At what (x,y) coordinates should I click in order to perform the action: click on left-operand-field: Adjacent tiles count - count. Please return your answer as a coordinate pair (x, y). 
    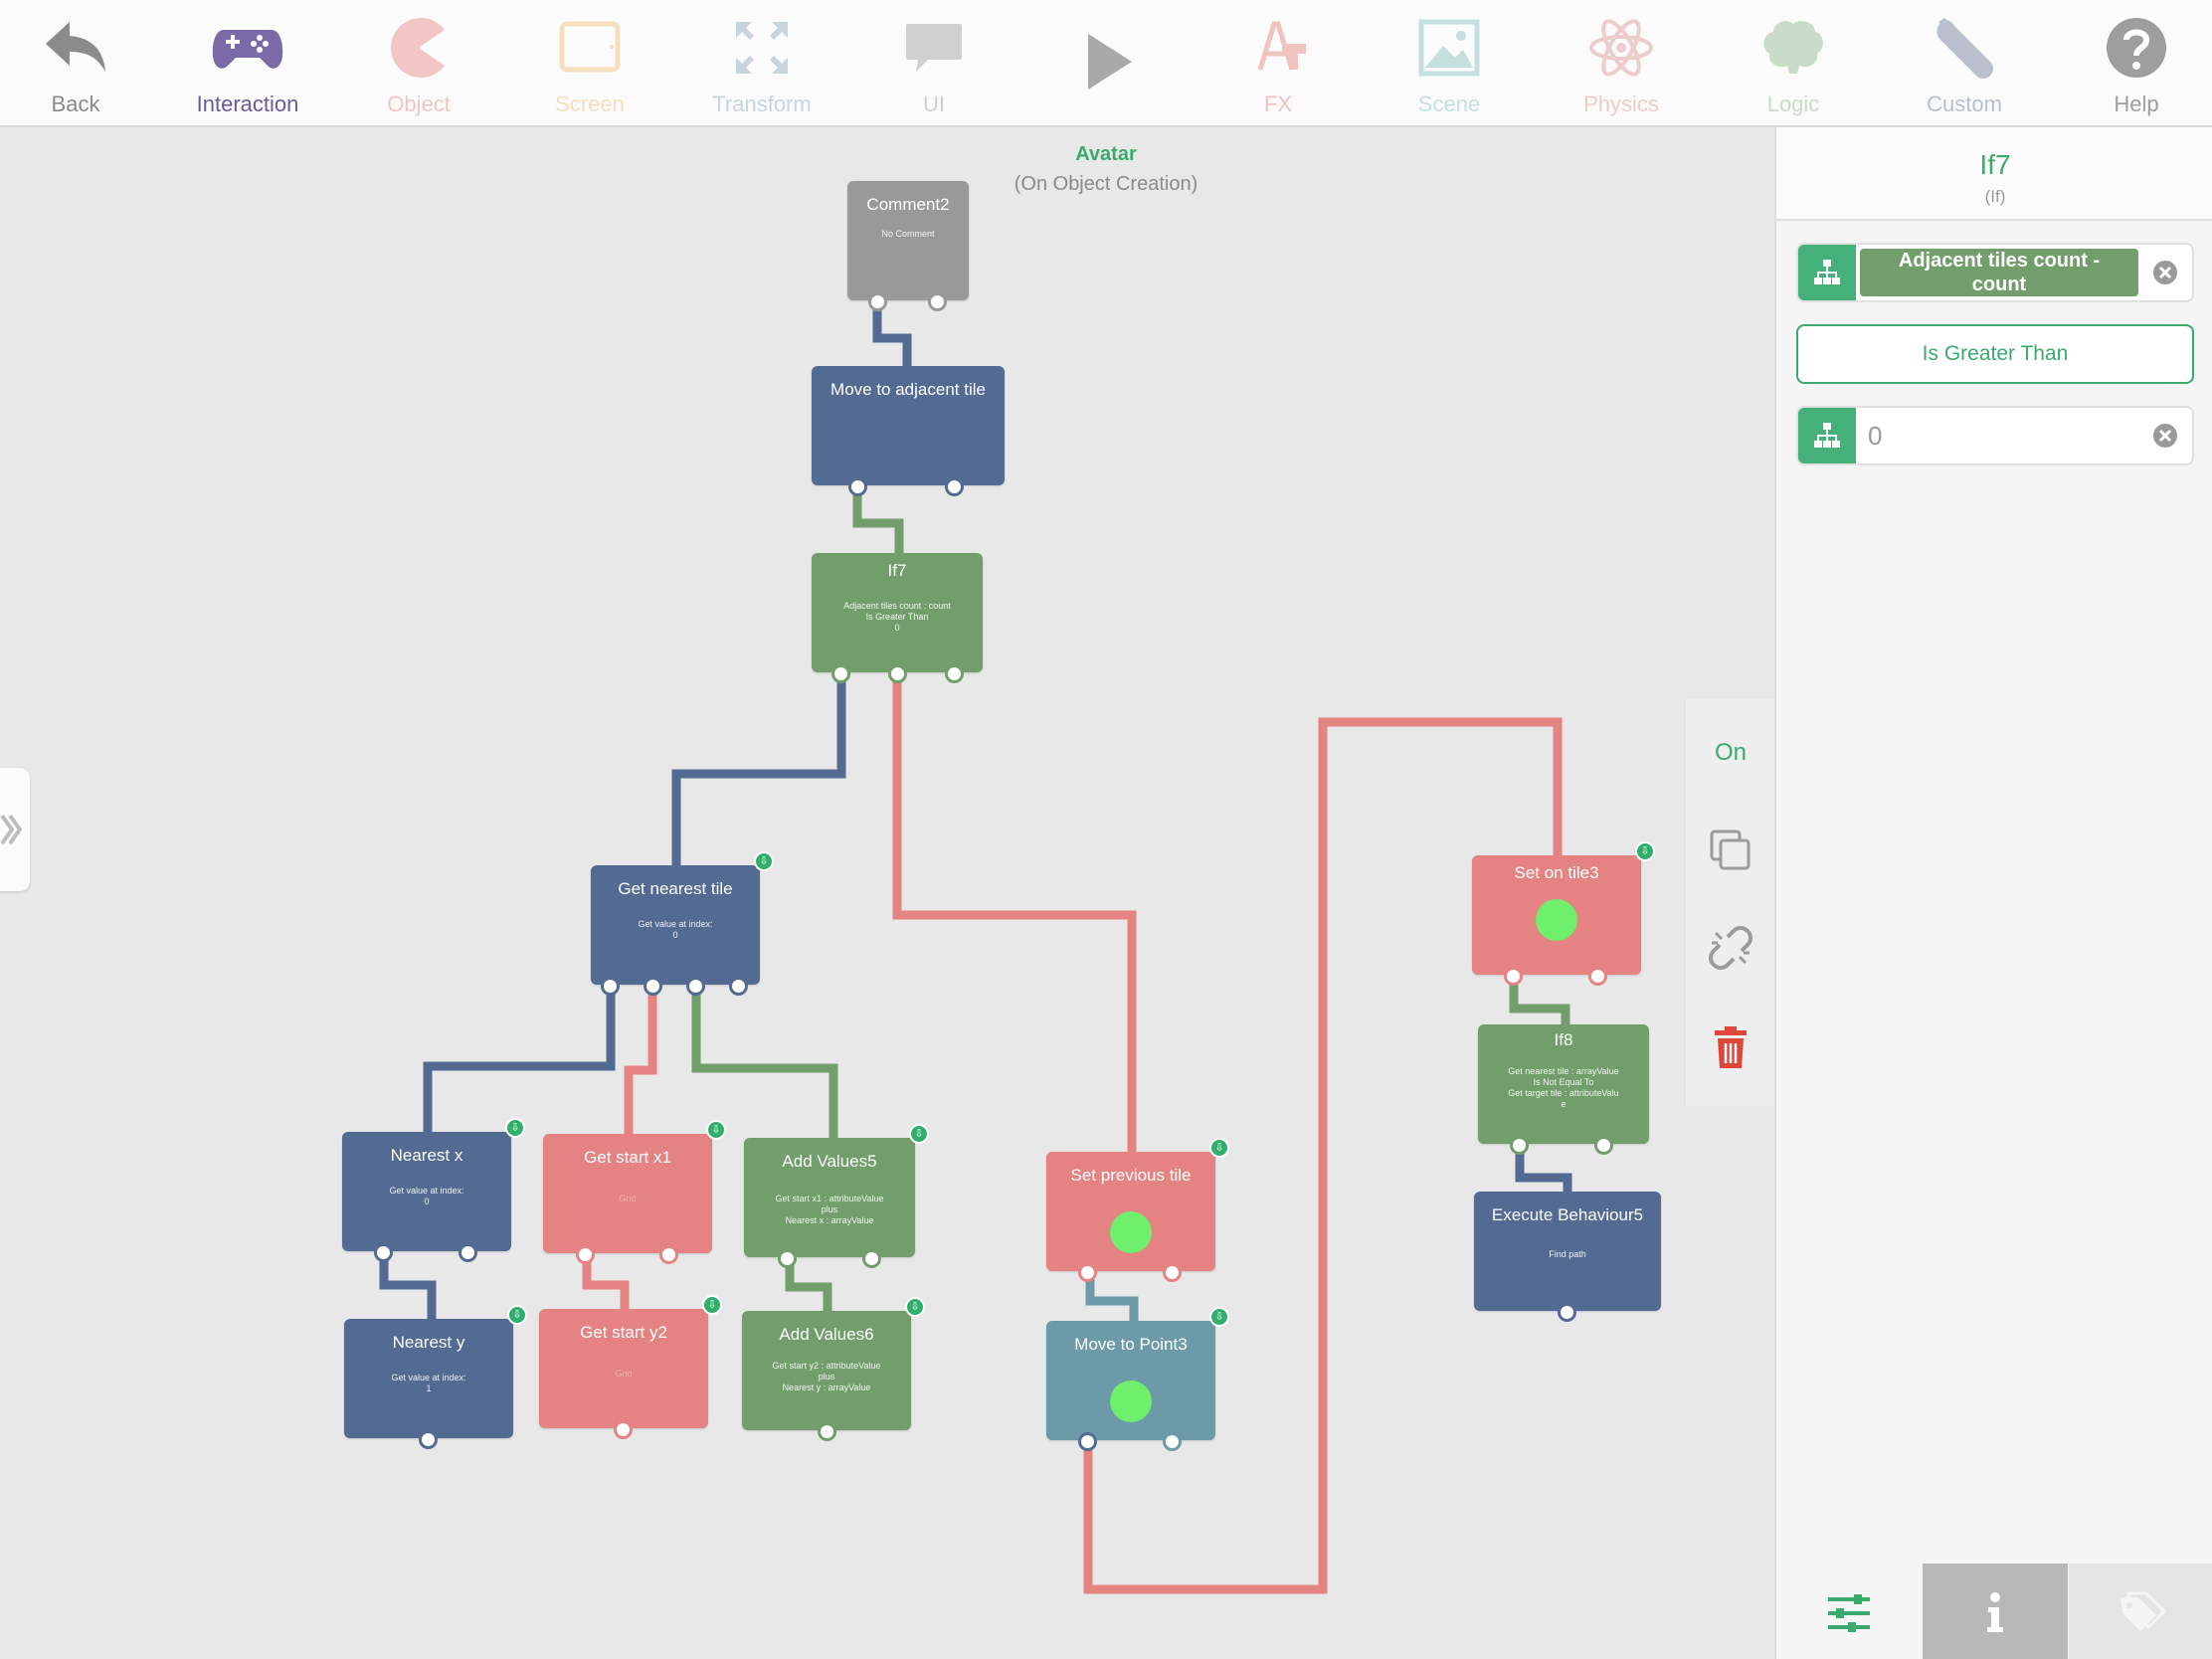
    Looking at the image, I should click on (1995, 272).